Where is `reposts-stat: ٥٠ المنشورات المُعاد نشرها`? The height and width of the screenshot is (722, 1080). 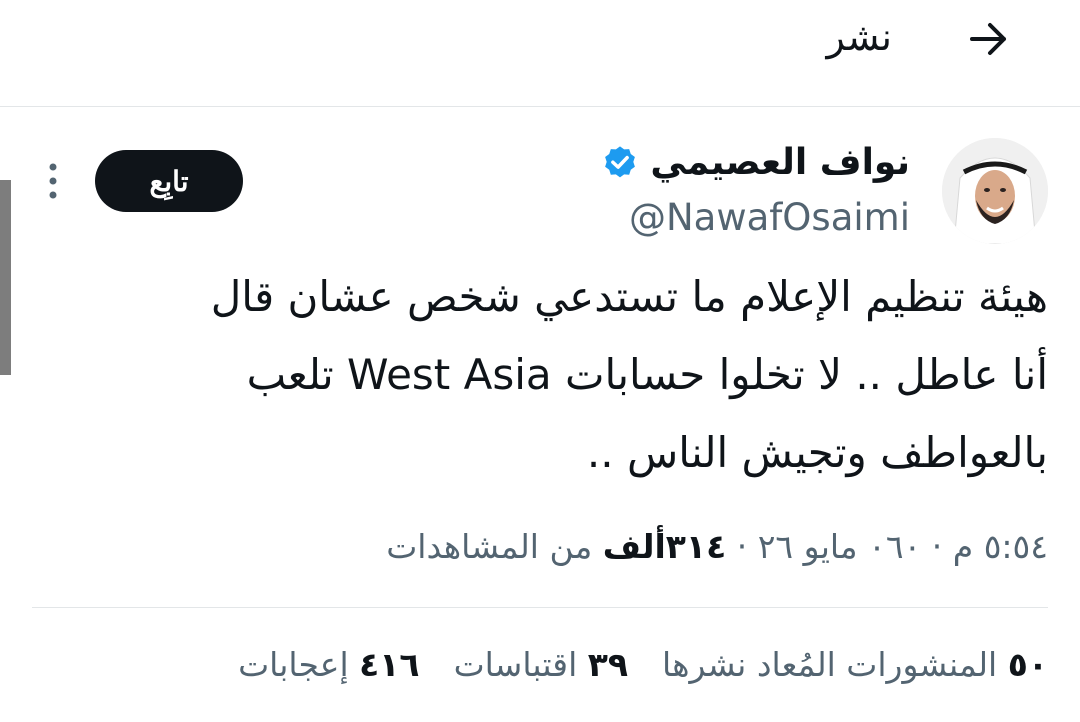 reposts-stat: ٥٠ المنشورات المُعاد نشرها is located at coordinates (855, 665).